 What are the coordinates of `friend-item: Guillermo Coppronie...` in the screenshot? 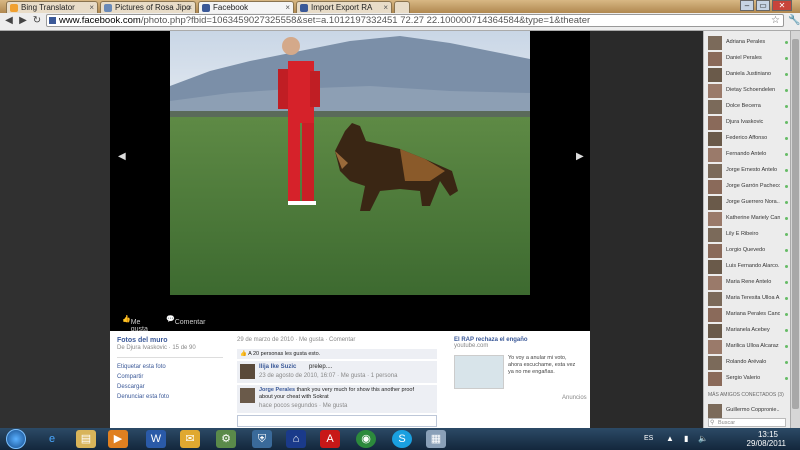 It's located at (748, 411).